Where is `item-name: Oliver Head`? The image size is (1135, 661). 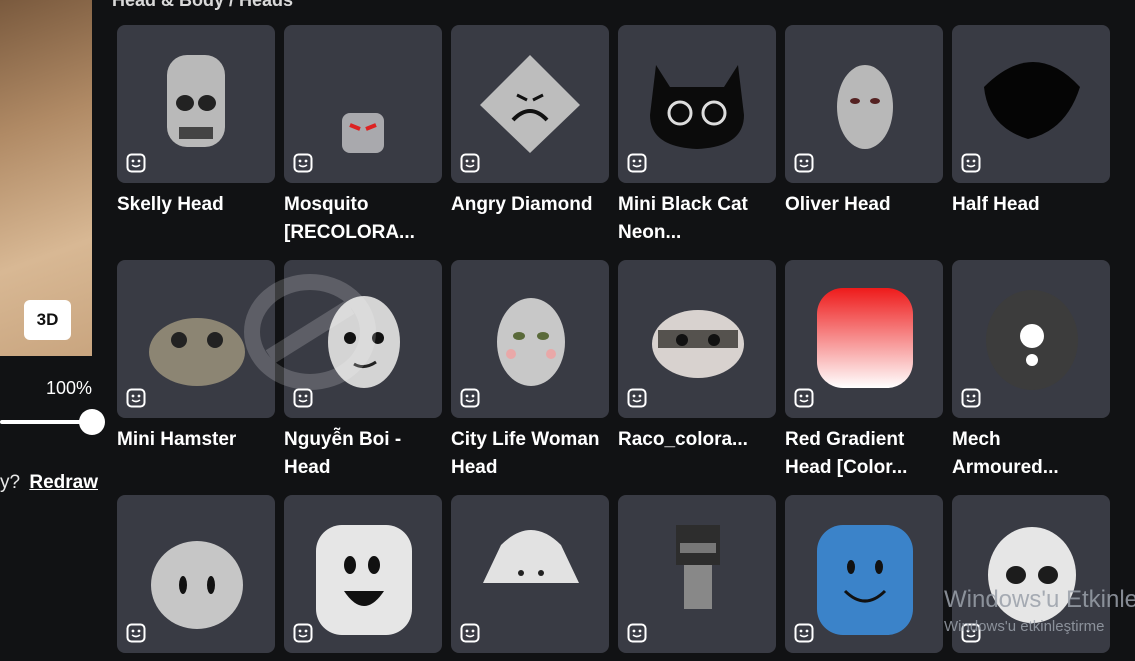
item-name: Oliver Head is located at coordinates (864, 205).